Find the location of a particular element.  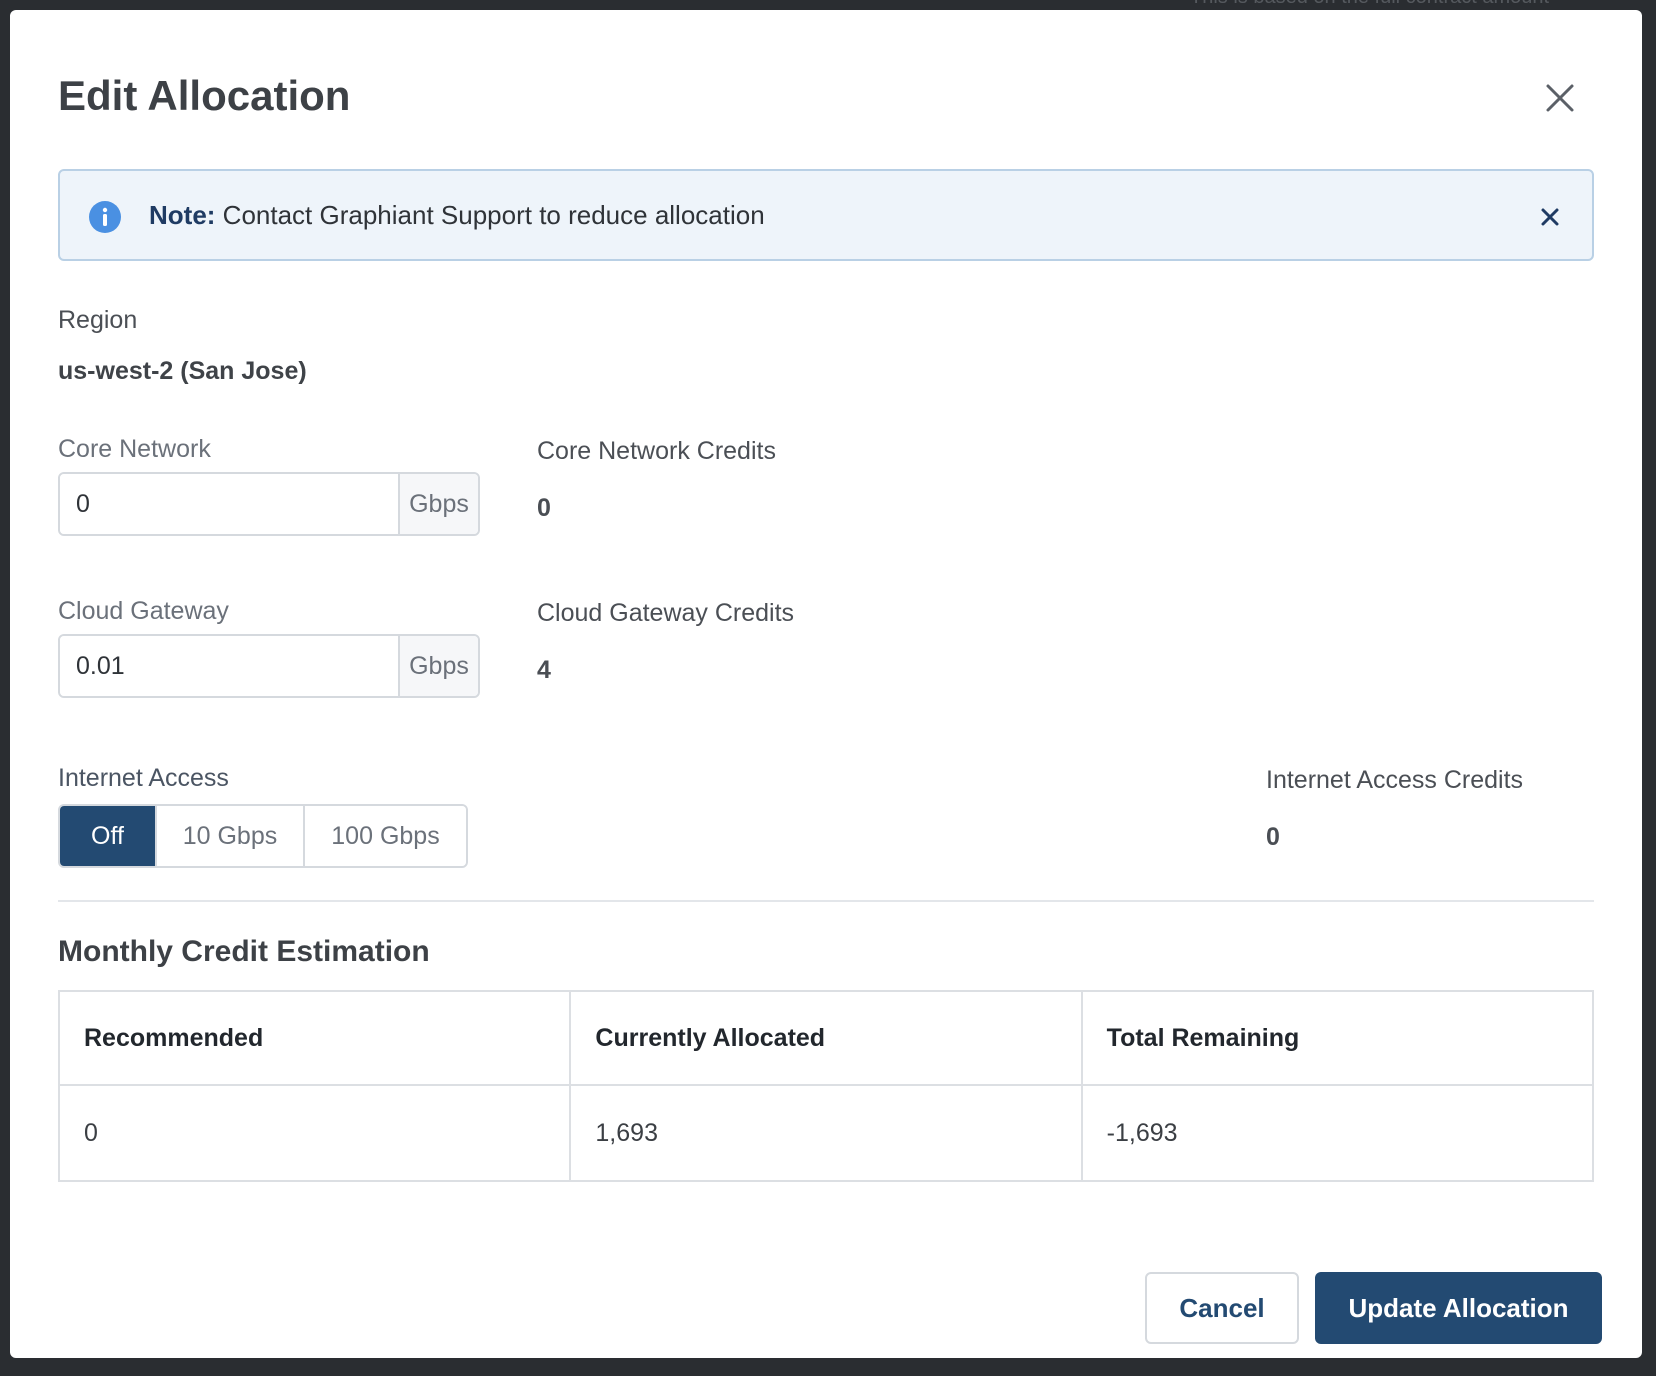

core-network-unit: Gbps is located at coordinates (438, 504).